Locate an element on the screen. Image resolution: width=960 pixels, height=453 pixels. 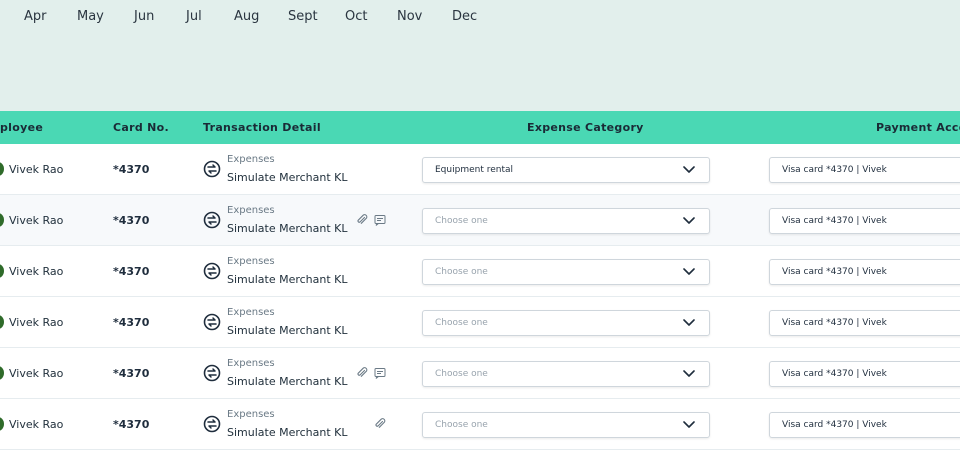
expense-category-value: Equipment rental is located at coordinates (474, 170).